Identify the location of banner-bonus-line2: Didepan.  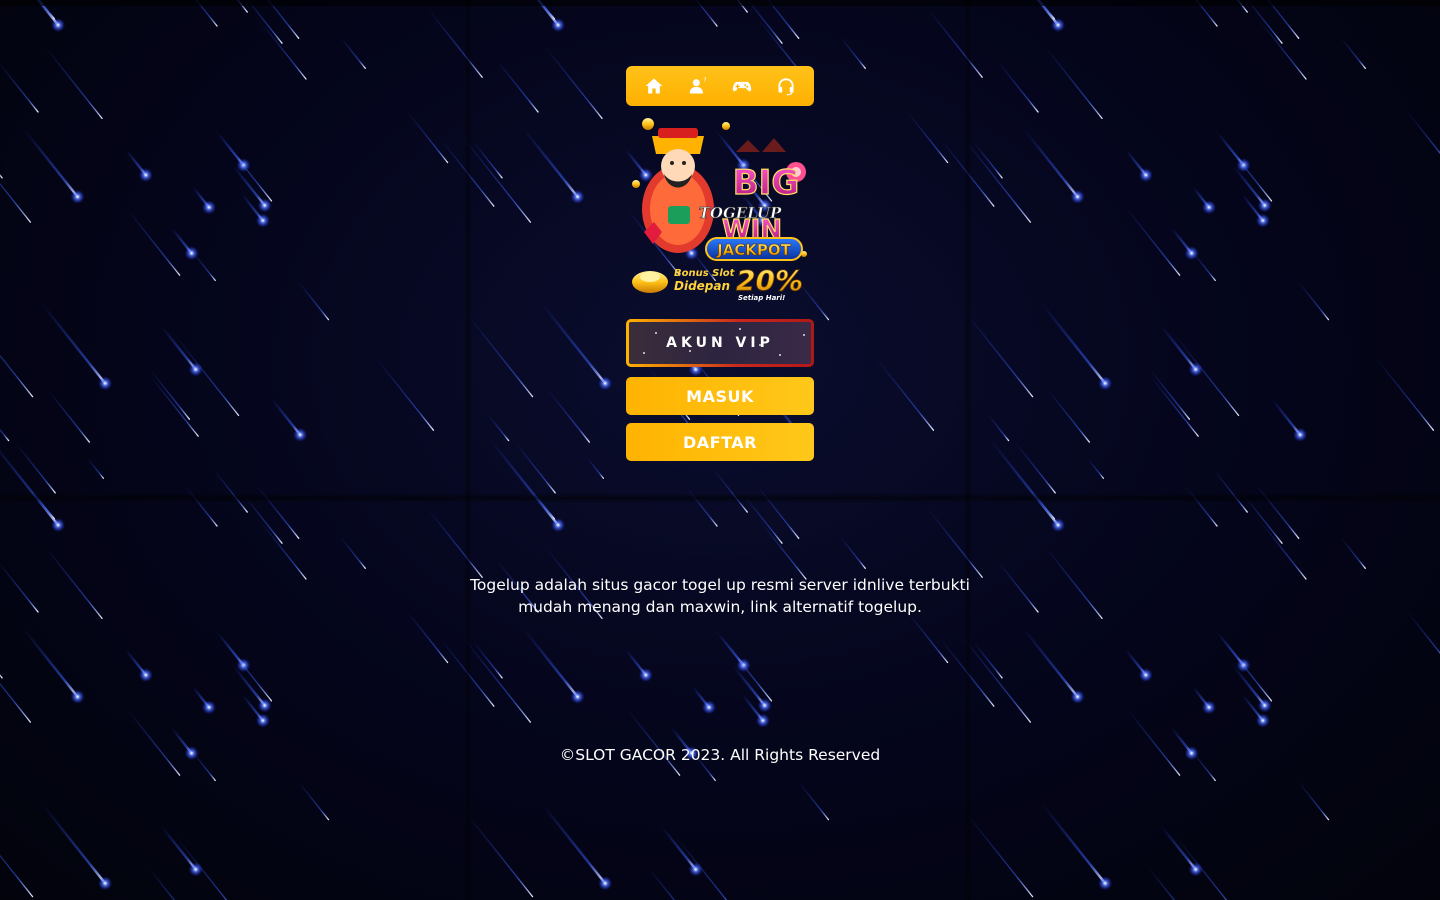
(702, 286).